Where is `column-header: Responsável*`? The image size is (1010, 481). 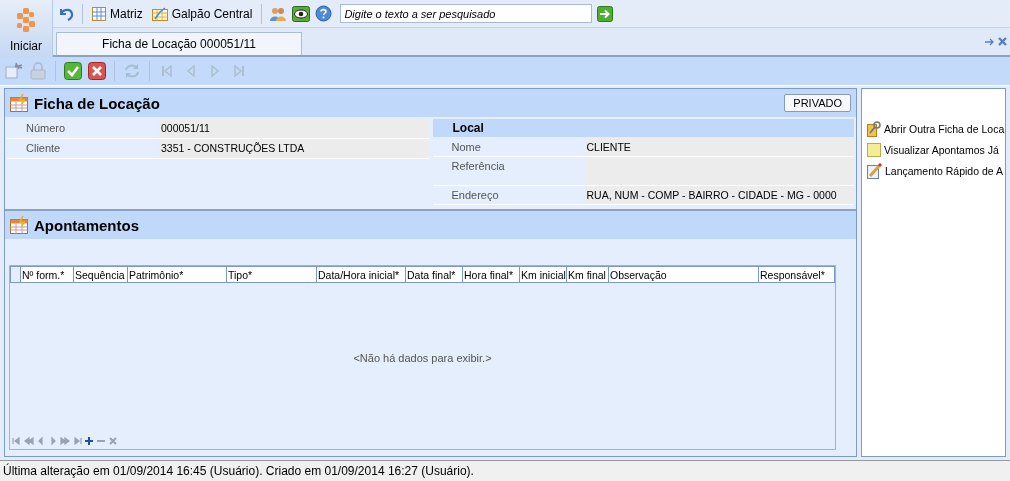 column-header: Responsável* is located at coordinates (797, 274).